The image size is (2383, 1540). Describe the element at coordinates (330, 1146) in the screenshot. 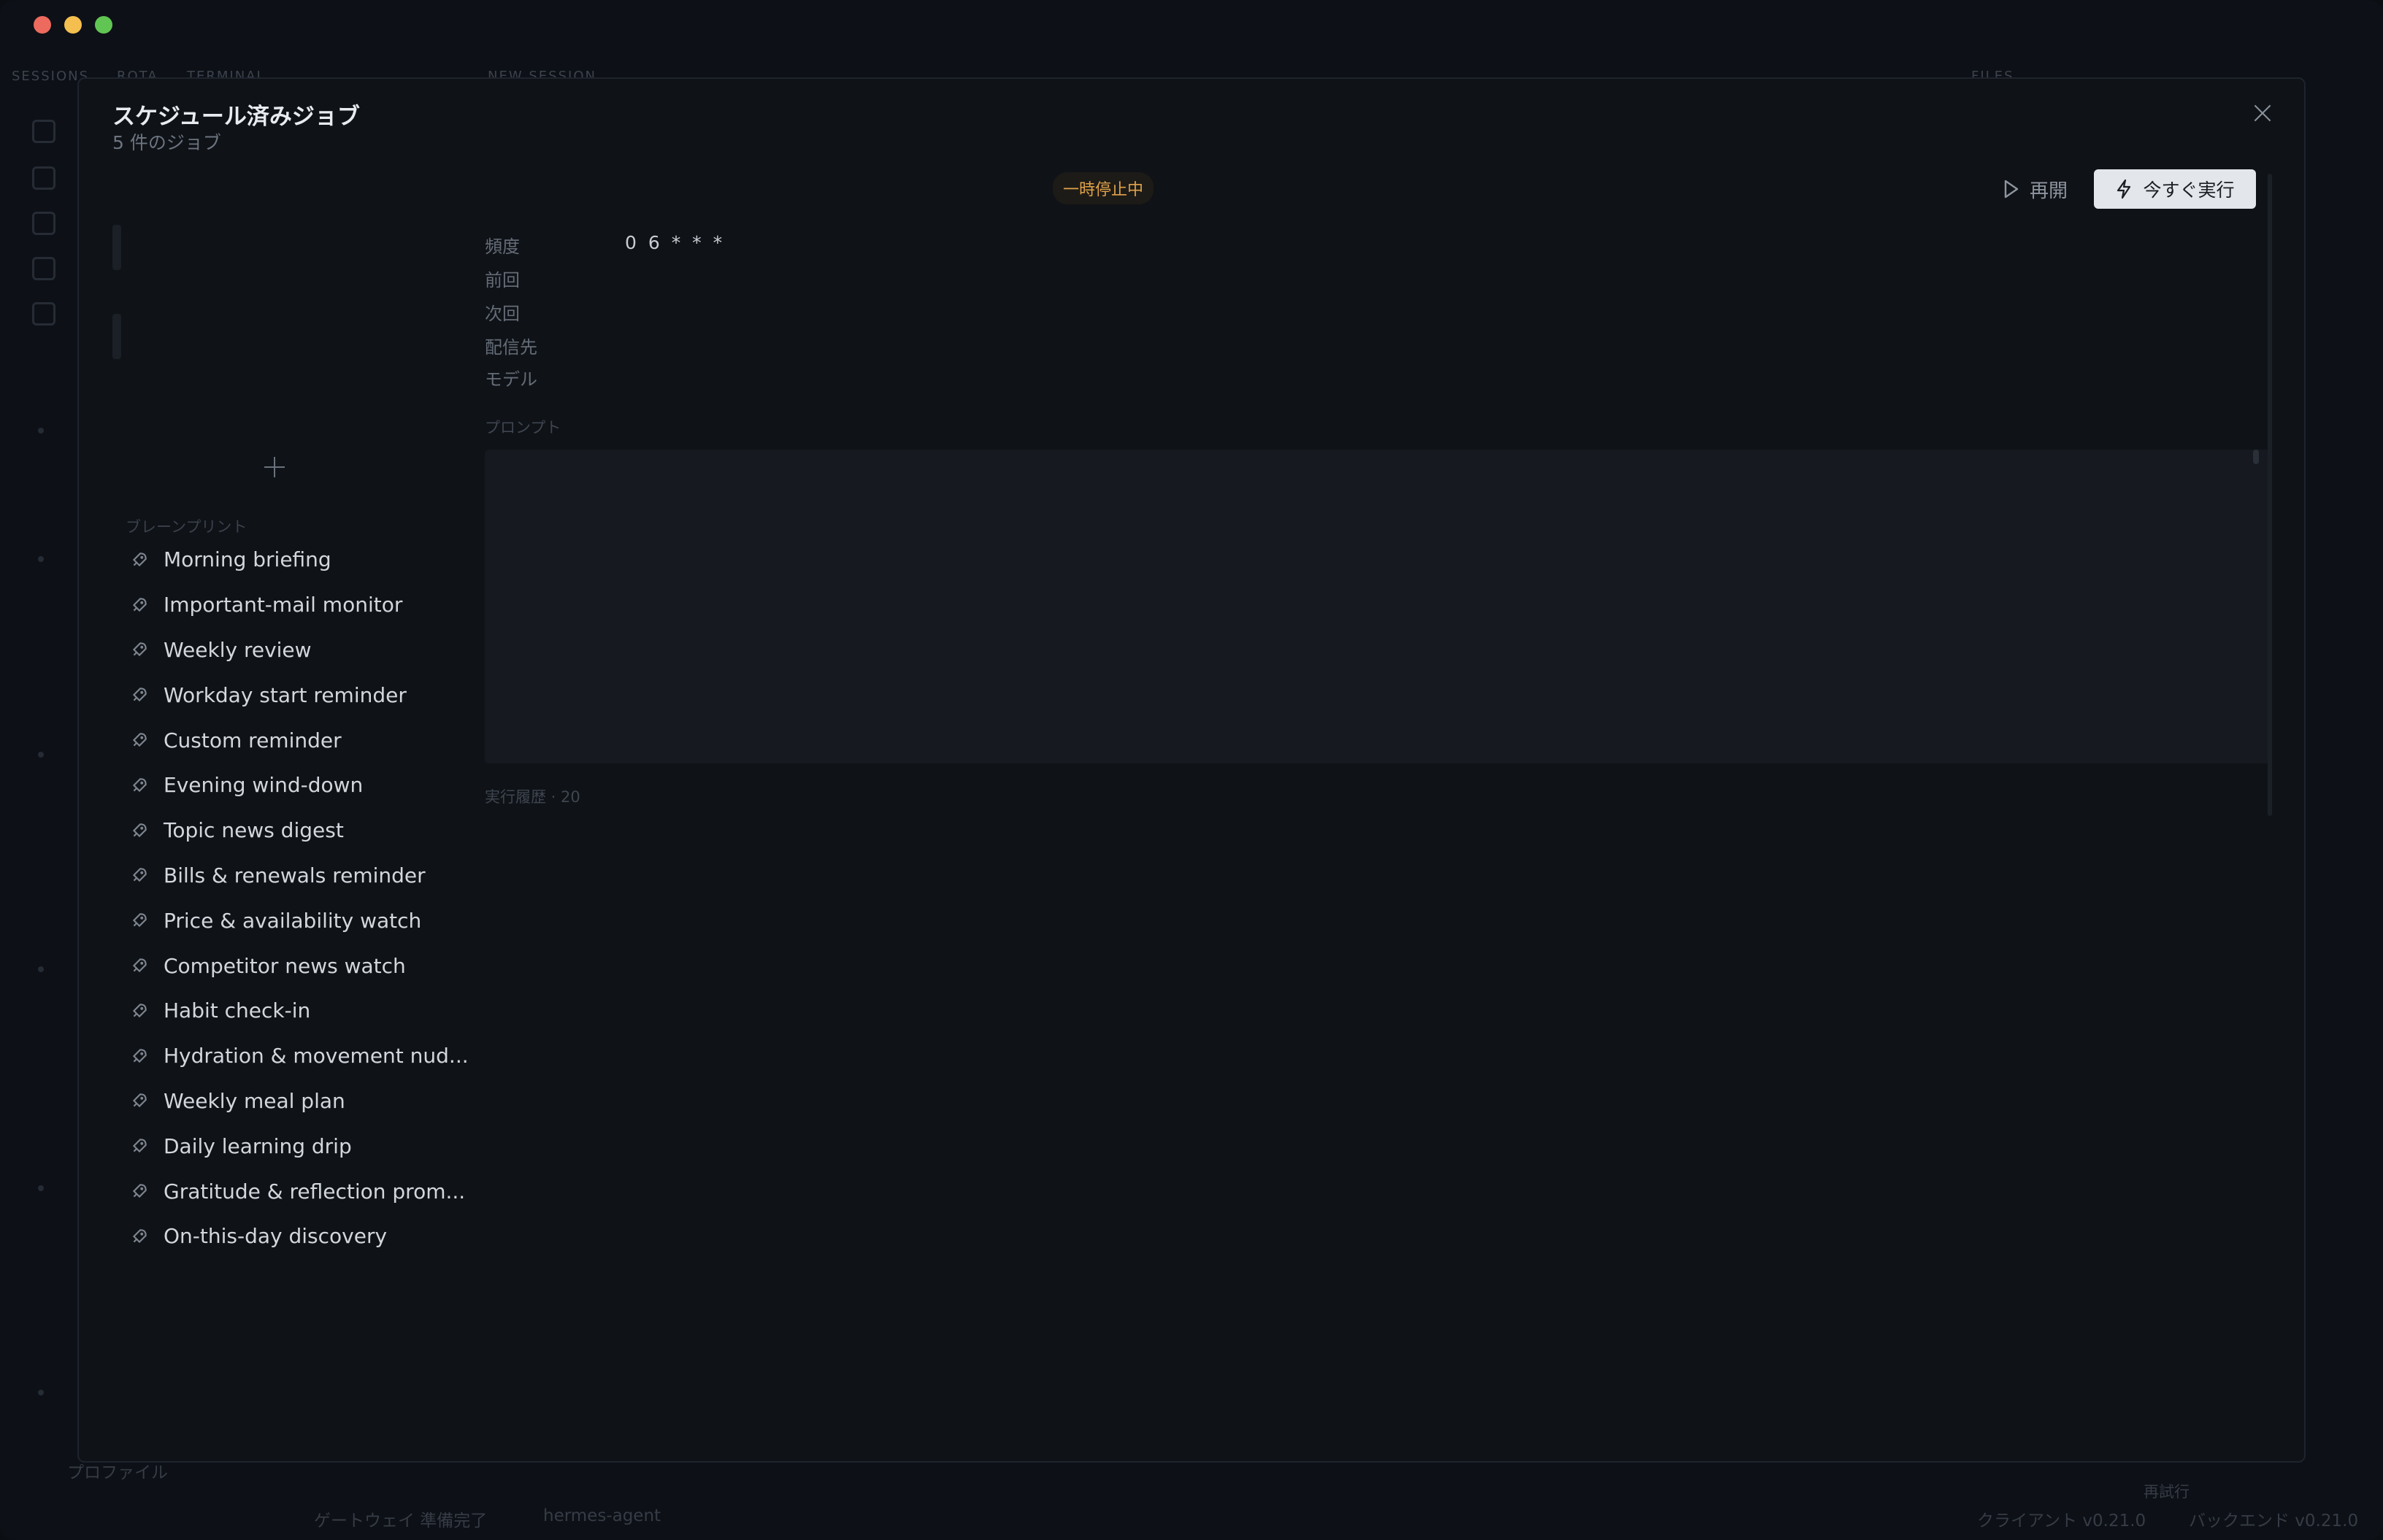

I see `blueprint-item: Daily learning drip` at that location.